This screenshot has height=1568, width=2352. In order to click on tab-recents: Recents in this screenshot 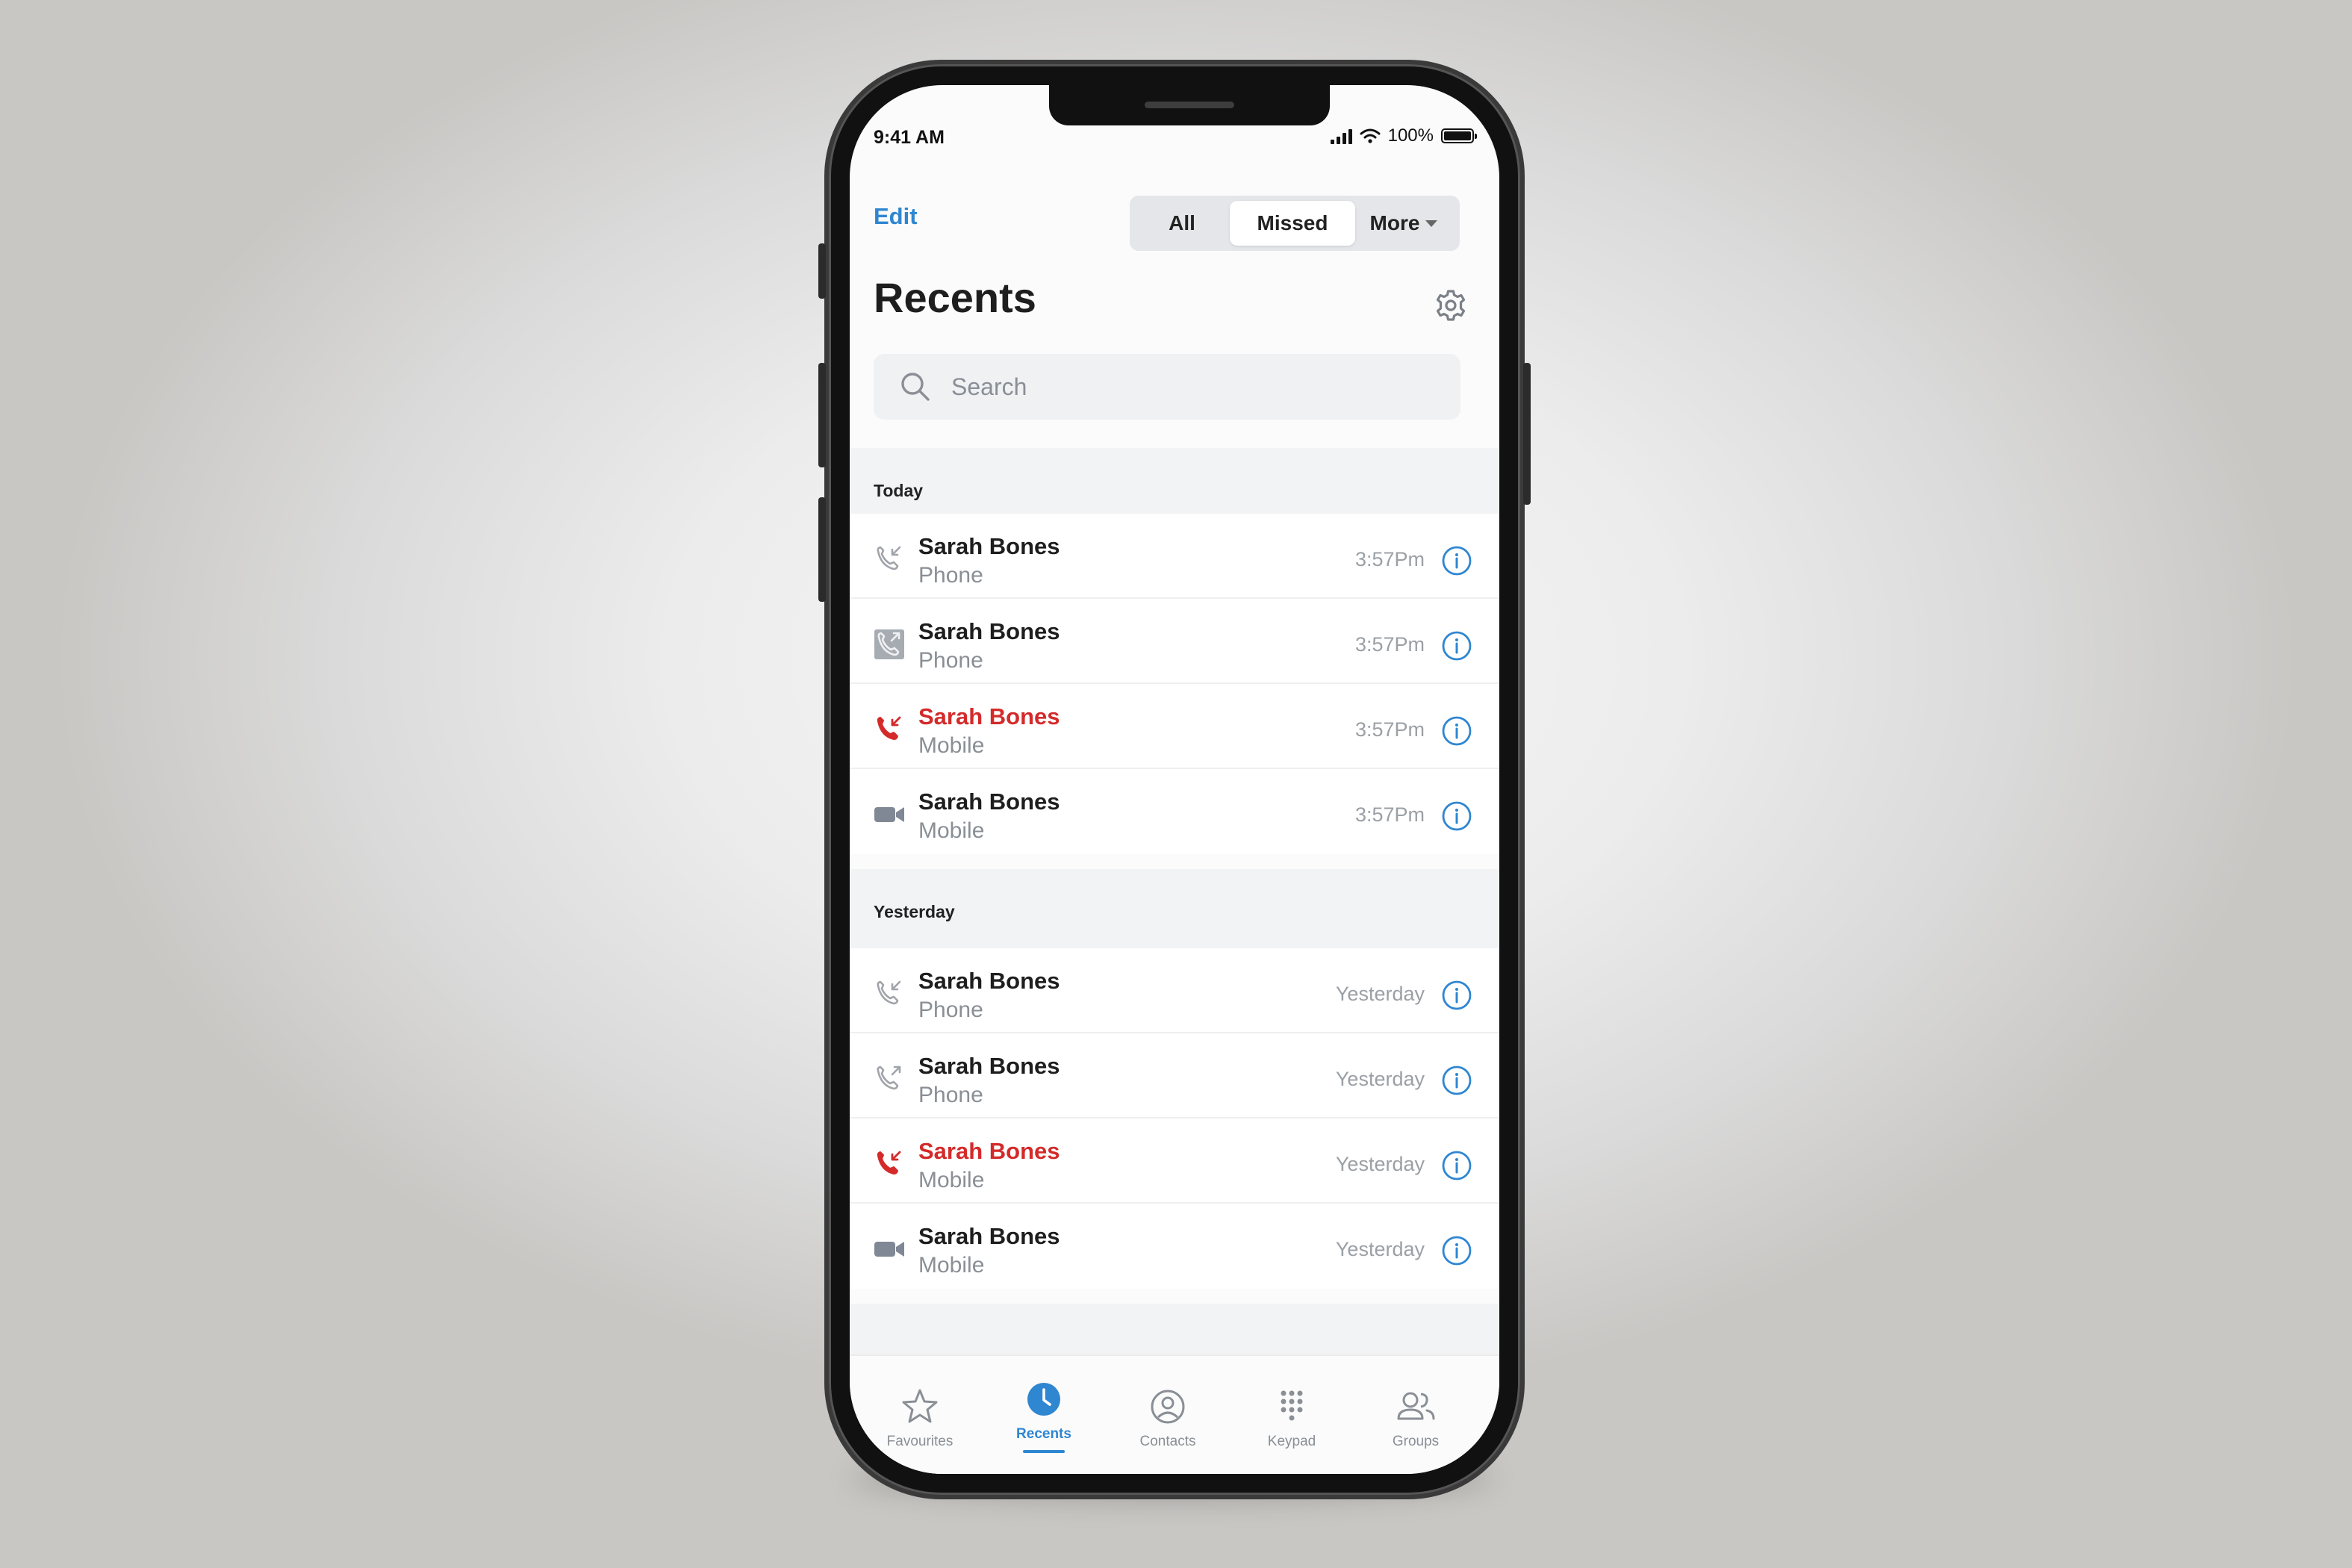, I will do `click(1044, 1416)`.